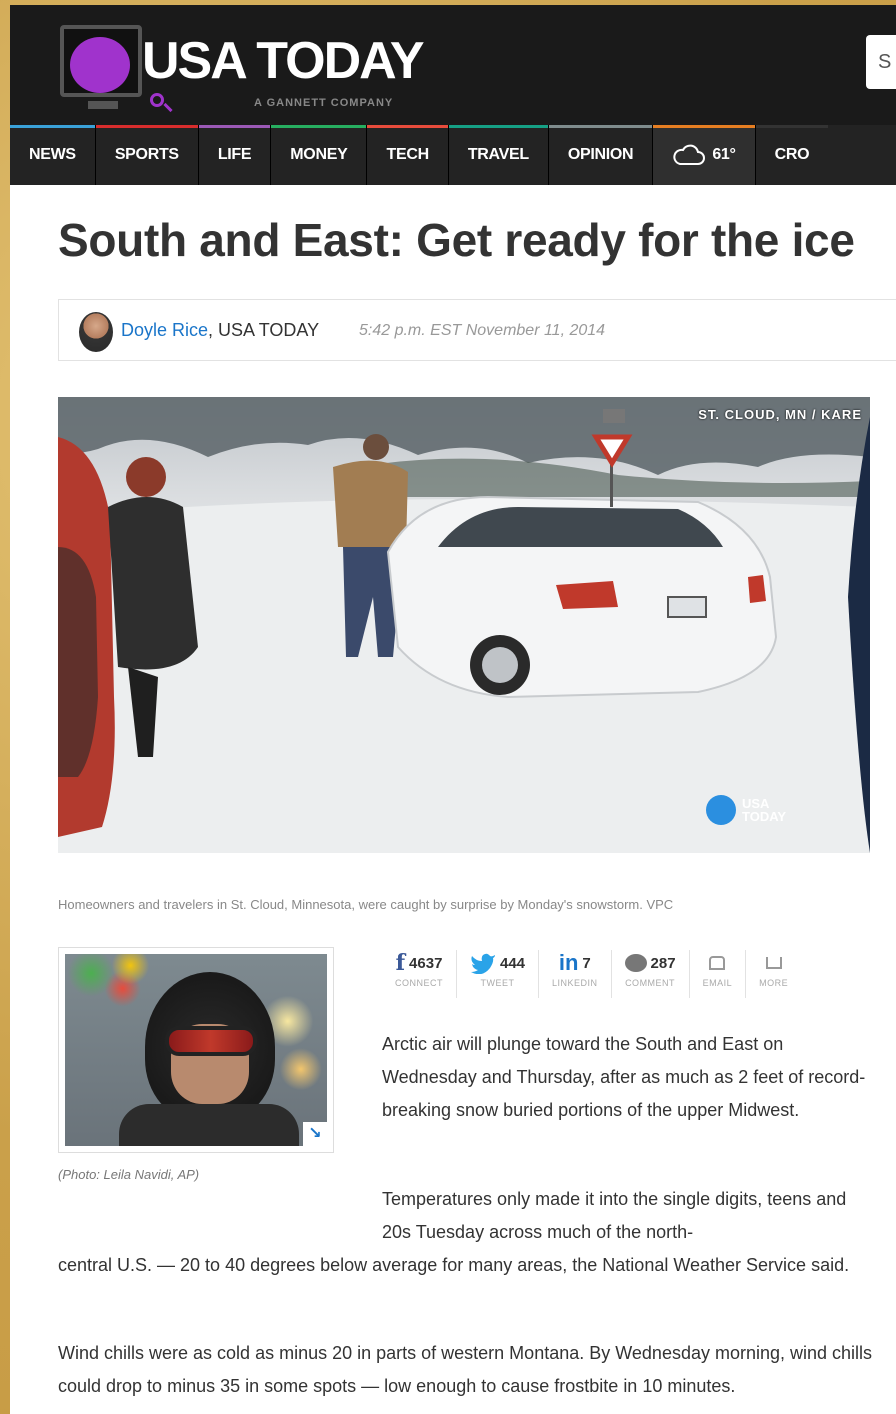 This screenshot has width=896, height=1414. What do you see at coordinates (635, 963) in the screenshot?
I see `comment-icon` at bounding box center [635, 963].